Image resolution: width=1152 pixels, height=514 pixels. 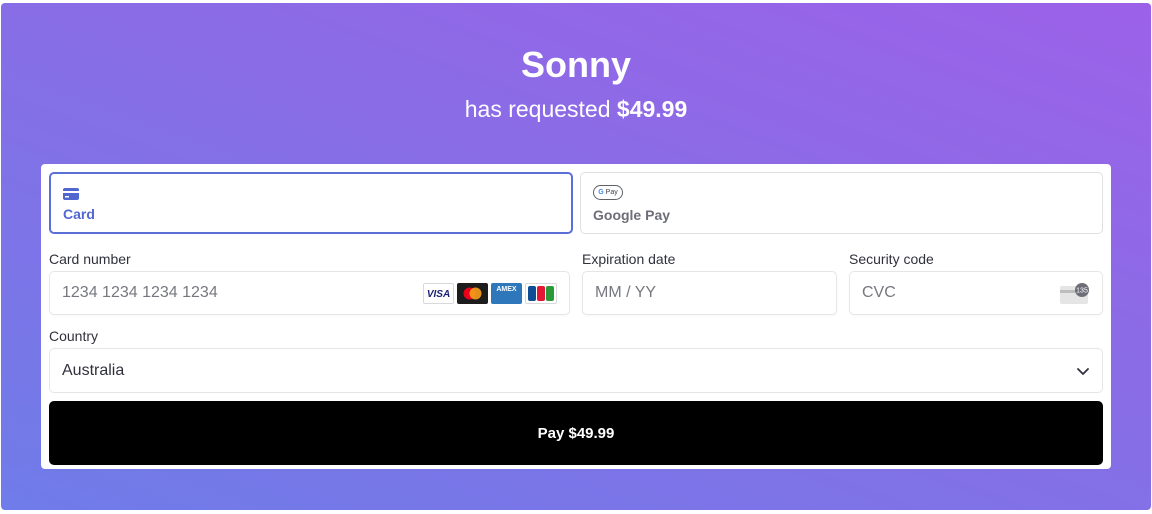 What do you see at coordinates (93, 370) in the screenshot?
I see `country-value: Australia` at bounding box center [93, 370].